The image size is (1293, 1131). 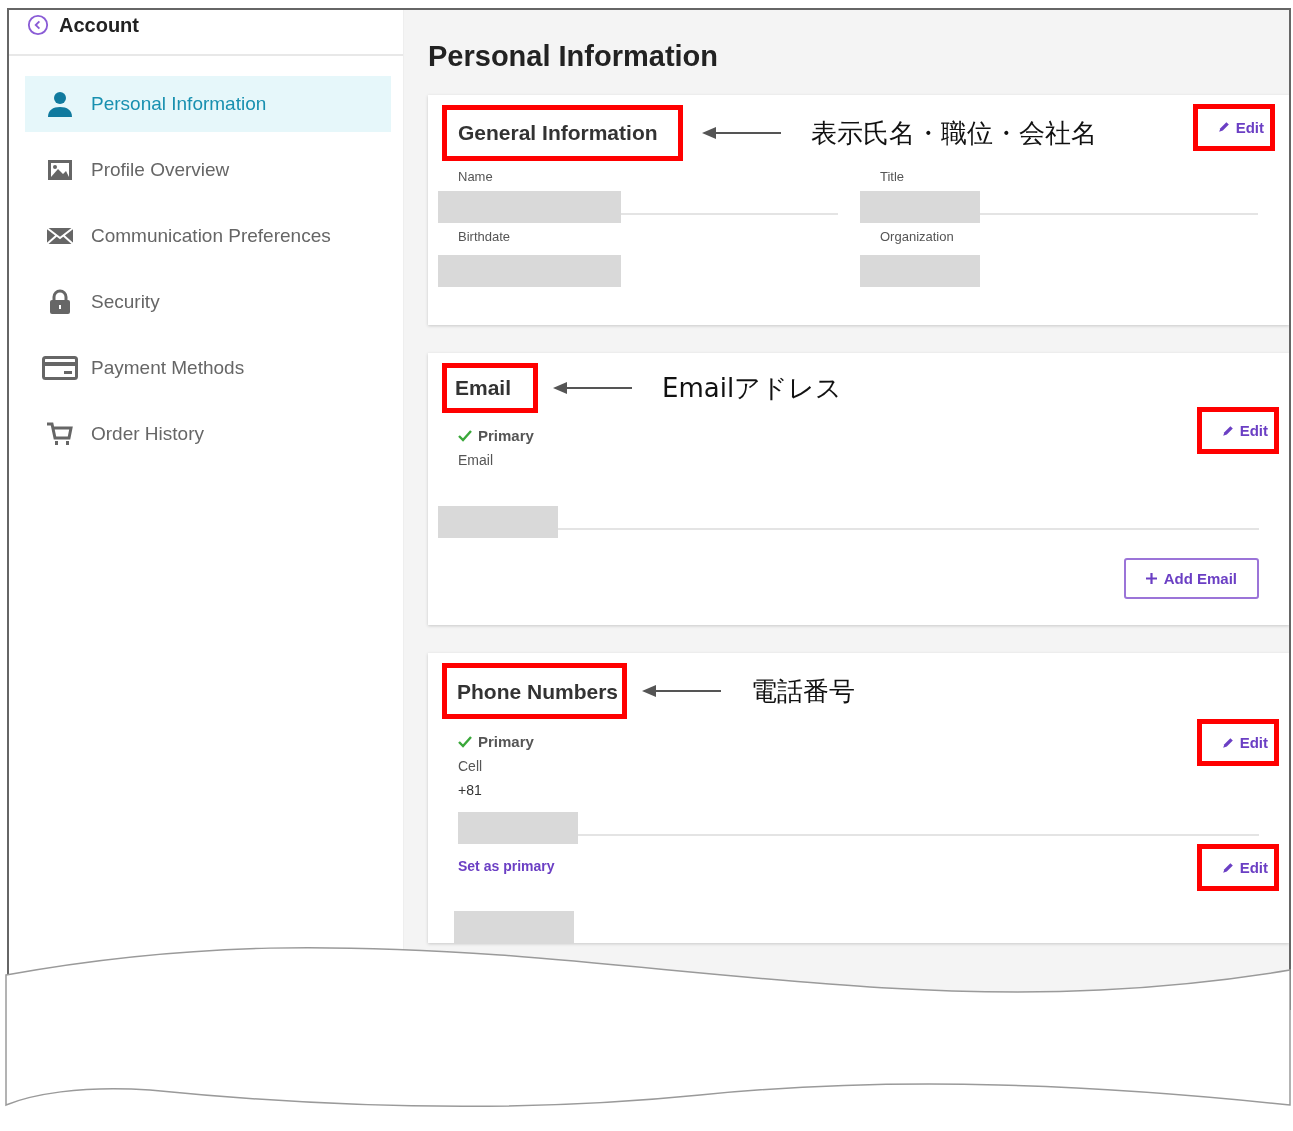 What do you see at coordinates (208, 434) in the screenshot?
I see `sidebar-item: Order History` at bounding box center [208, 434].